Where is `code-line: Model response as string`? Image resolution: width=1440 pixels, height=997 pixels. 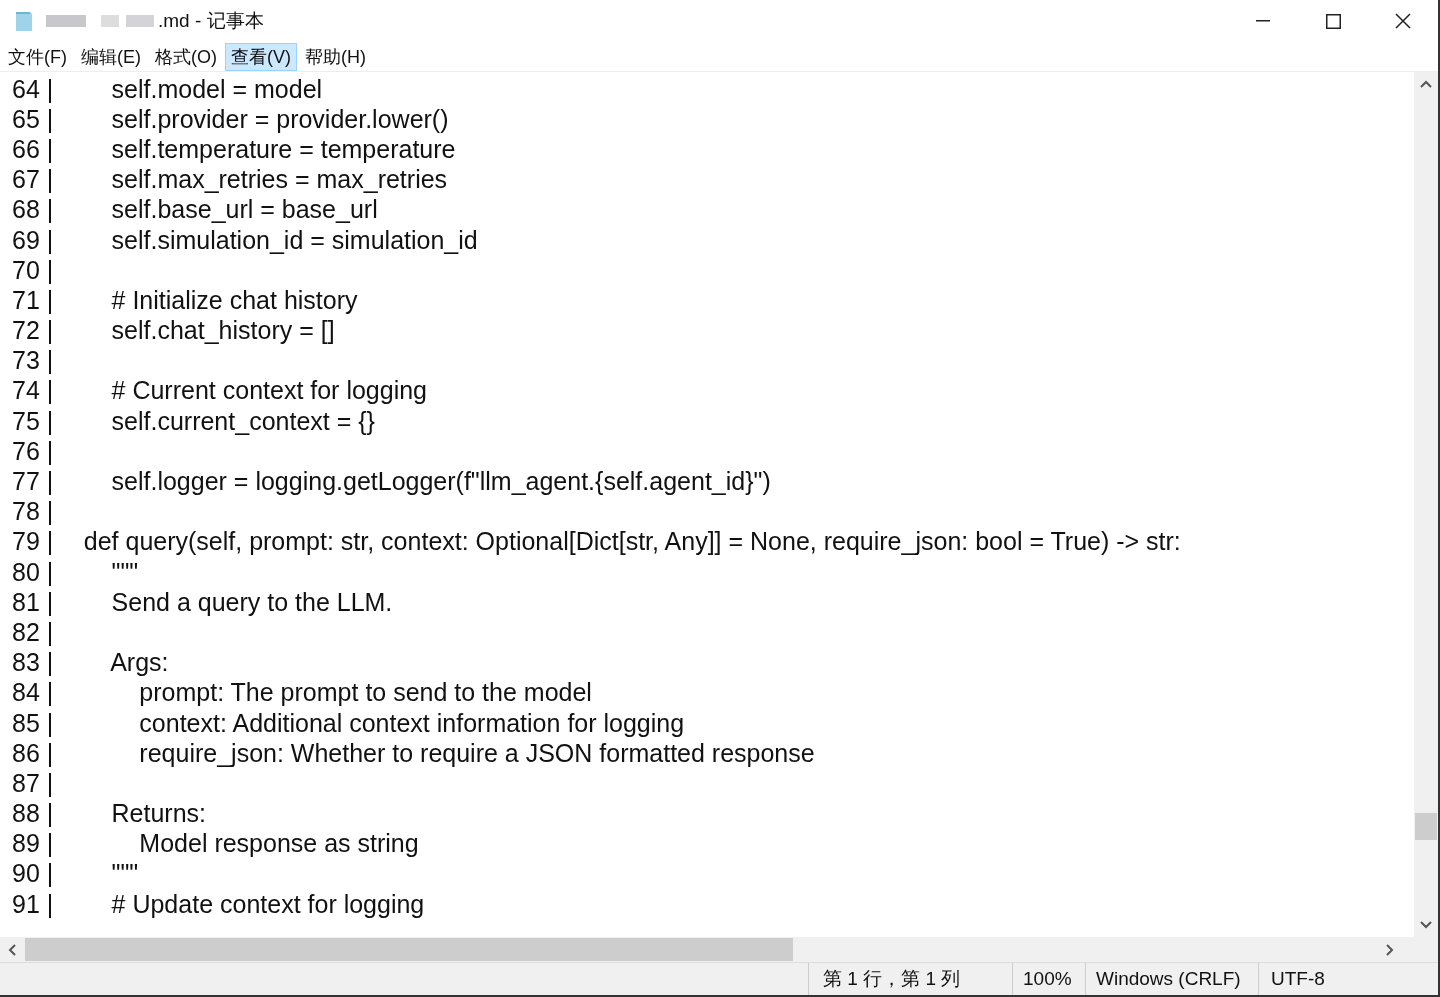 code-line: Model response as string is located at coordinates (278, 844).